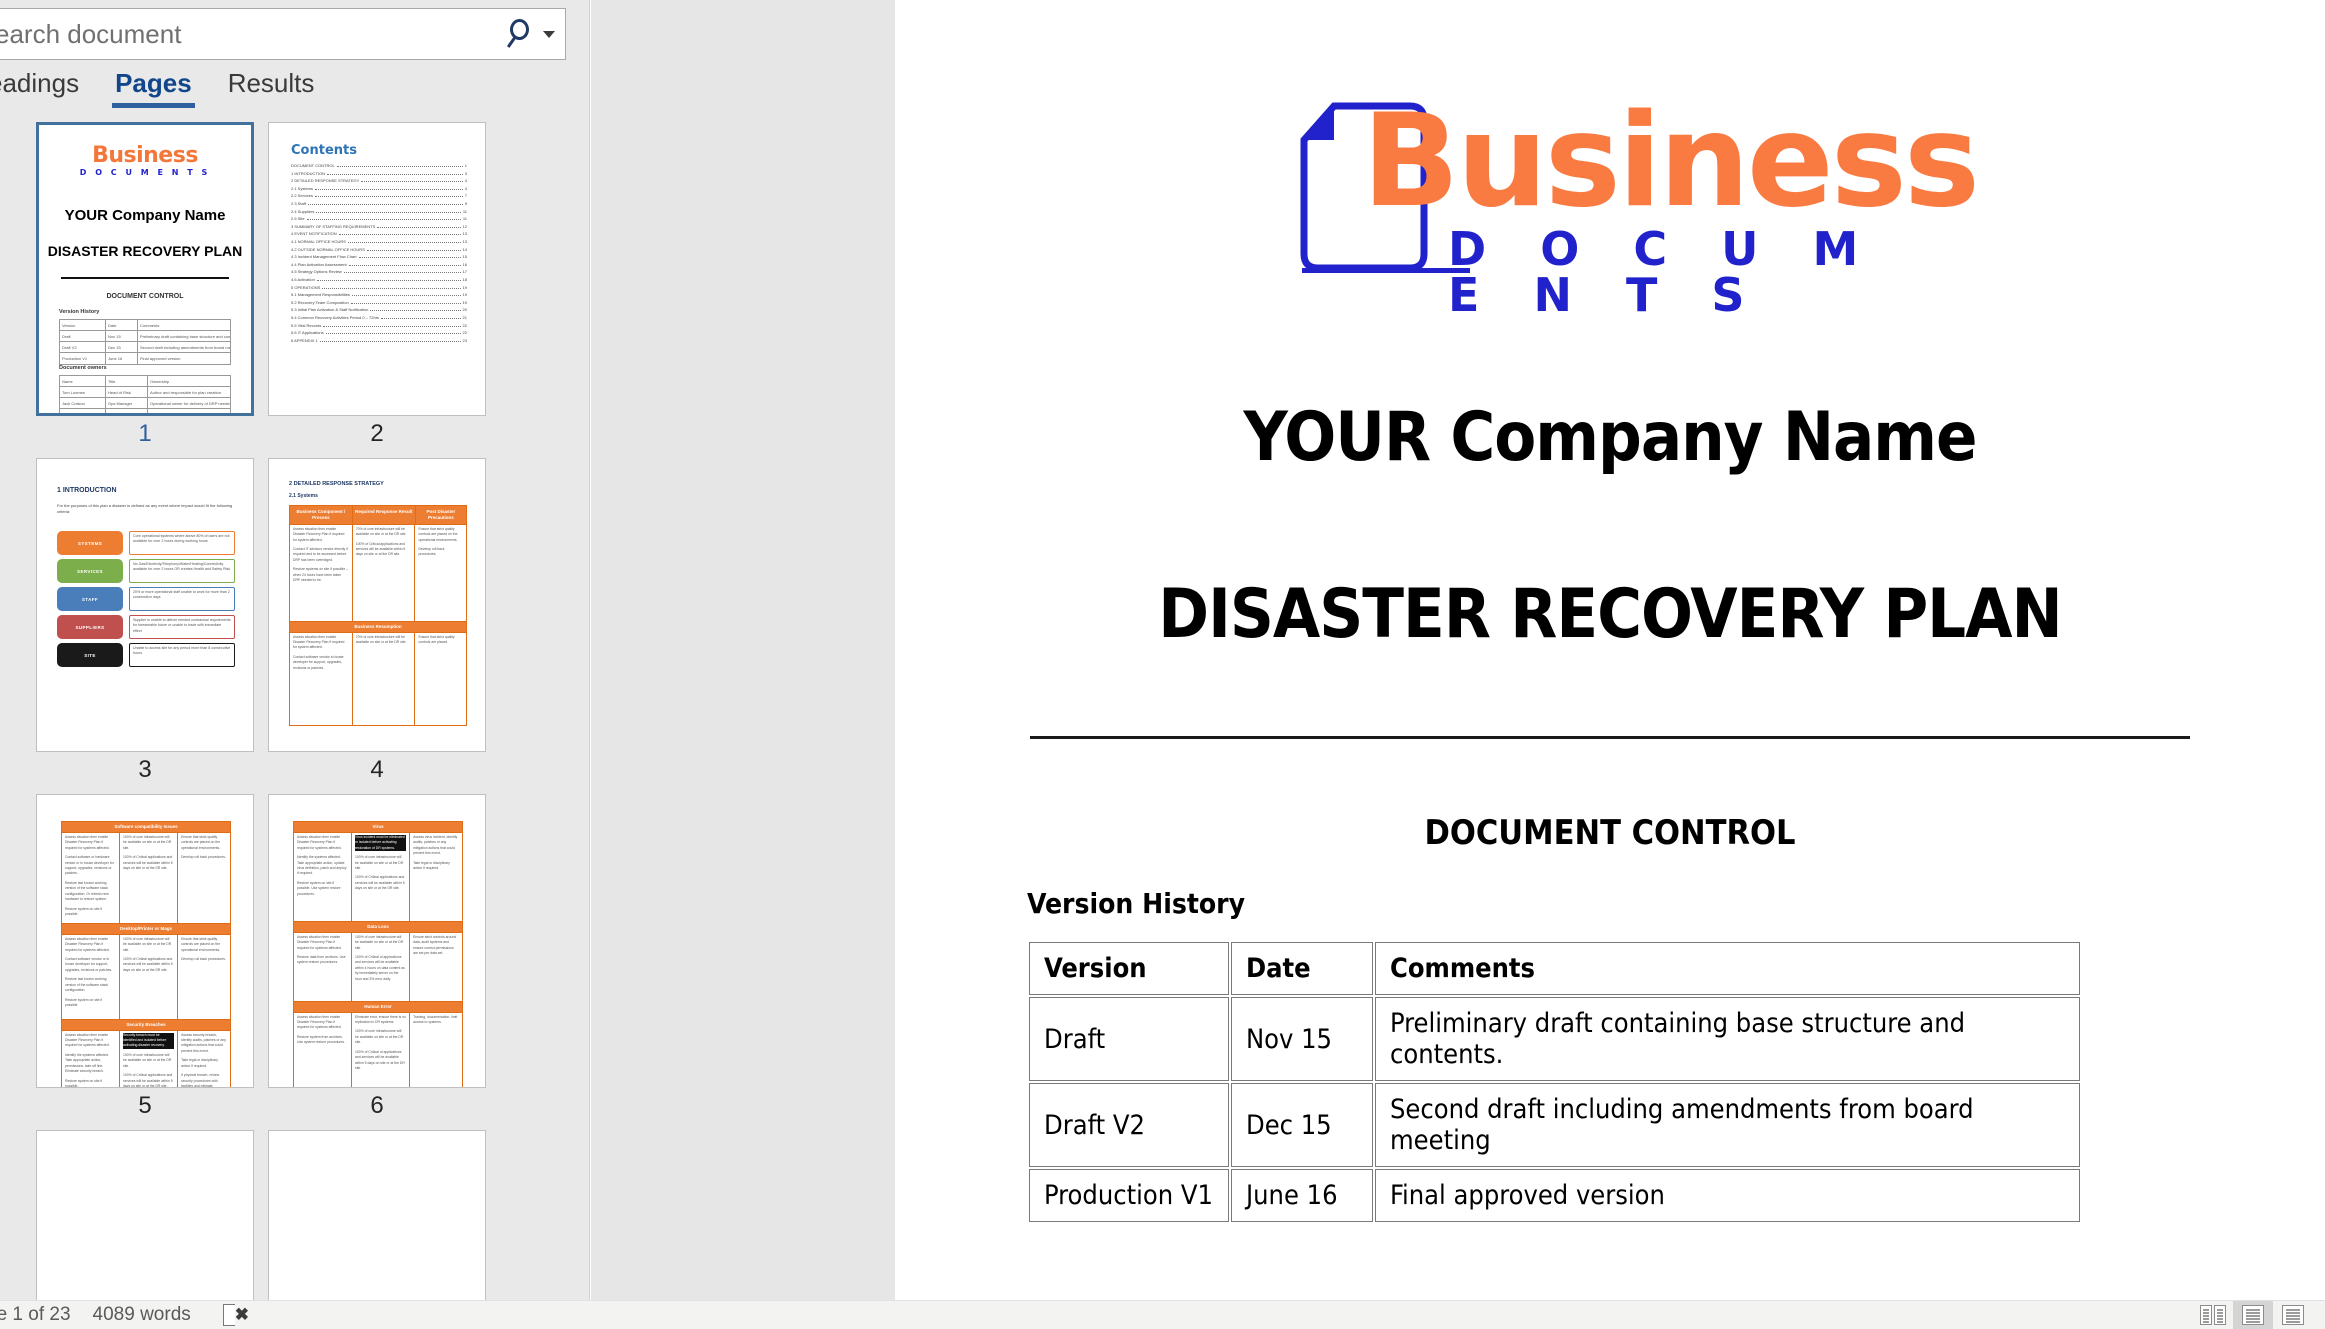 This screenshot has width=2325, height=1329. What do you see at coordinates (1302, 1039) in the screenshot?
I see `cell-date: Nov 15` at bounding box center [1302, 1039].